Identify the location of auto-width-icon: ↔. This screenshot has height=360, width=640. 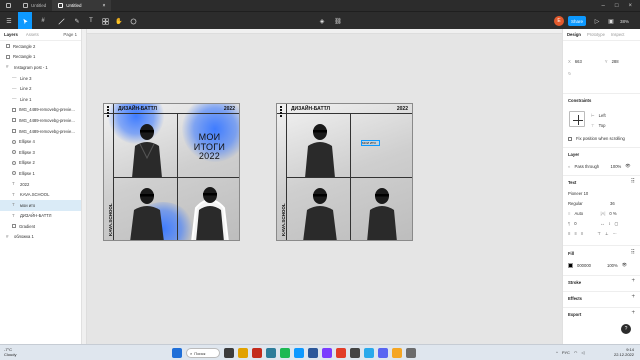
(602, 223).